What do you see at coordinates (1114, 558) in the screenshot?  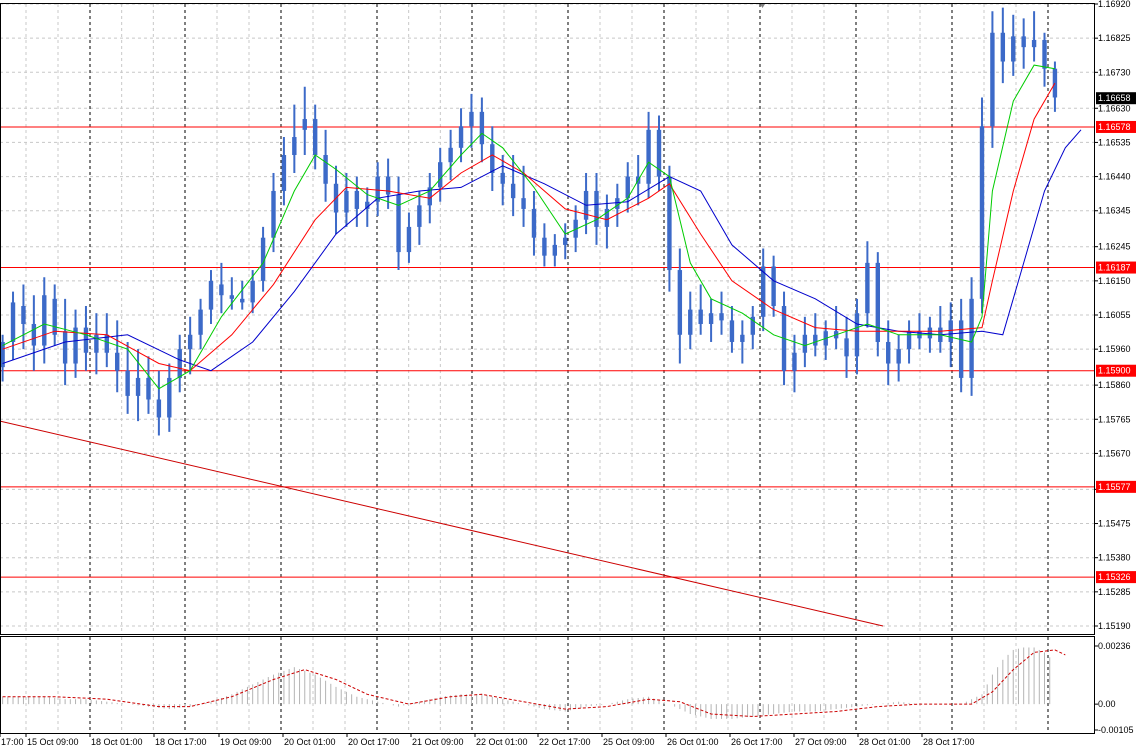 I see `y-tick-label: 1.15380` at bounding box center [1114, 558].